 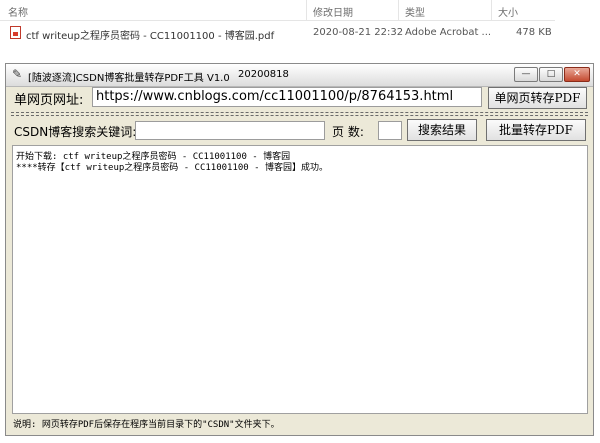 What do you see at coordinates (299, 115) in the screenshot?
I see `separator-bottom` at bounding box center [299, 115].